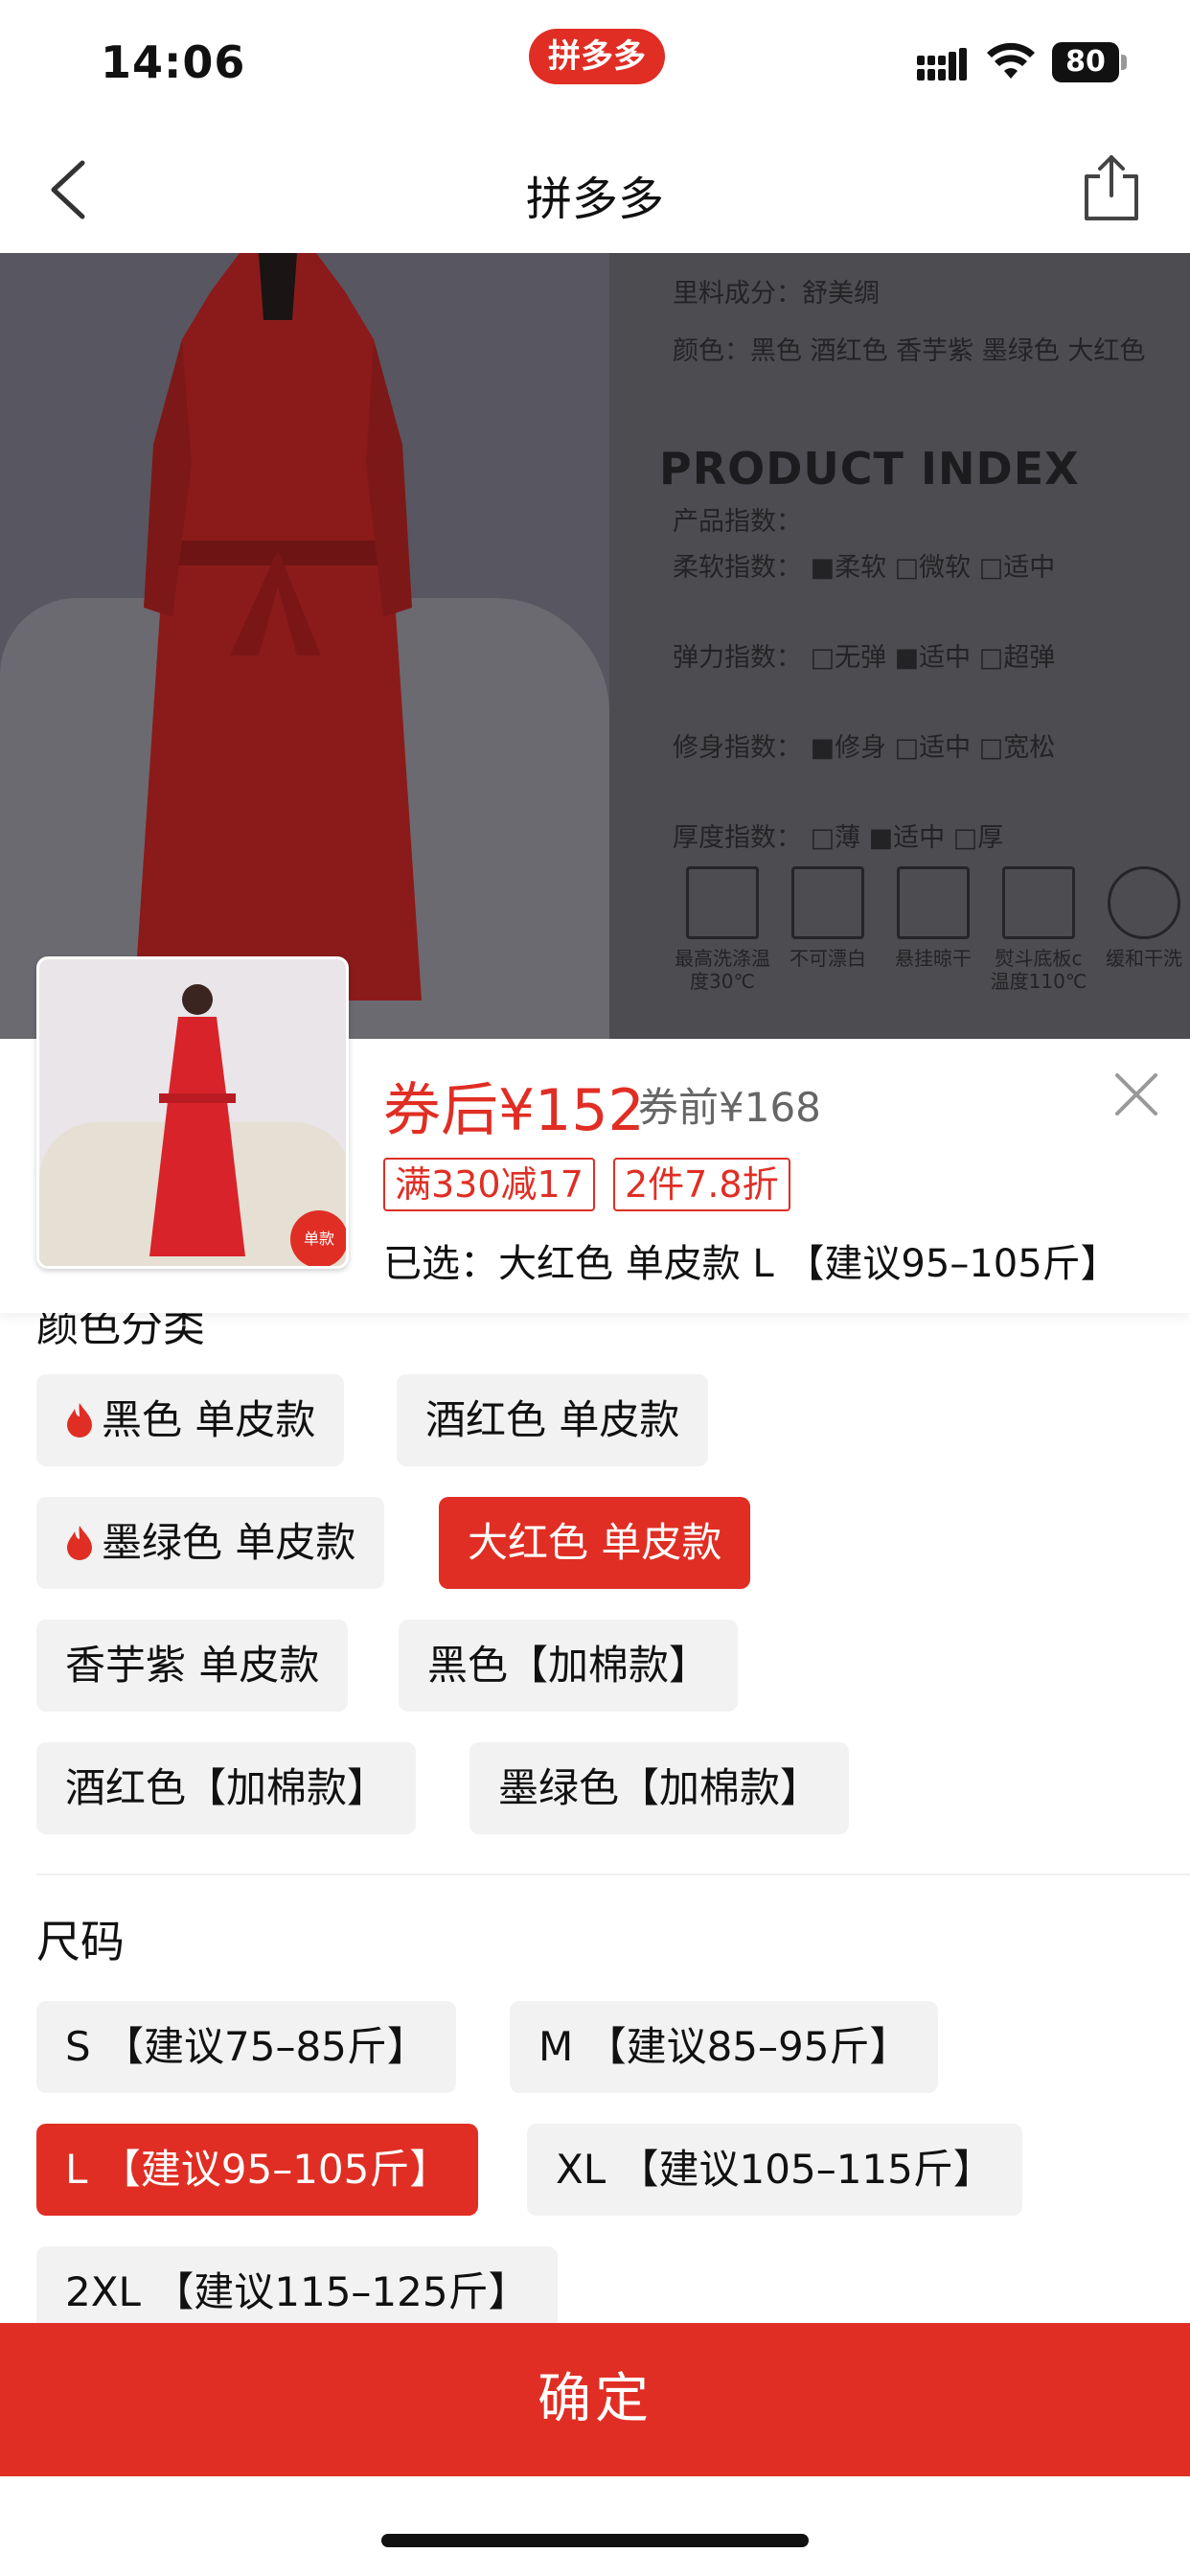 The width and height of the screenshot is (1190, 2576). Describe the element at coordinates (827, 902) in the screenshot. I see `no-bleach-icon` at that location.